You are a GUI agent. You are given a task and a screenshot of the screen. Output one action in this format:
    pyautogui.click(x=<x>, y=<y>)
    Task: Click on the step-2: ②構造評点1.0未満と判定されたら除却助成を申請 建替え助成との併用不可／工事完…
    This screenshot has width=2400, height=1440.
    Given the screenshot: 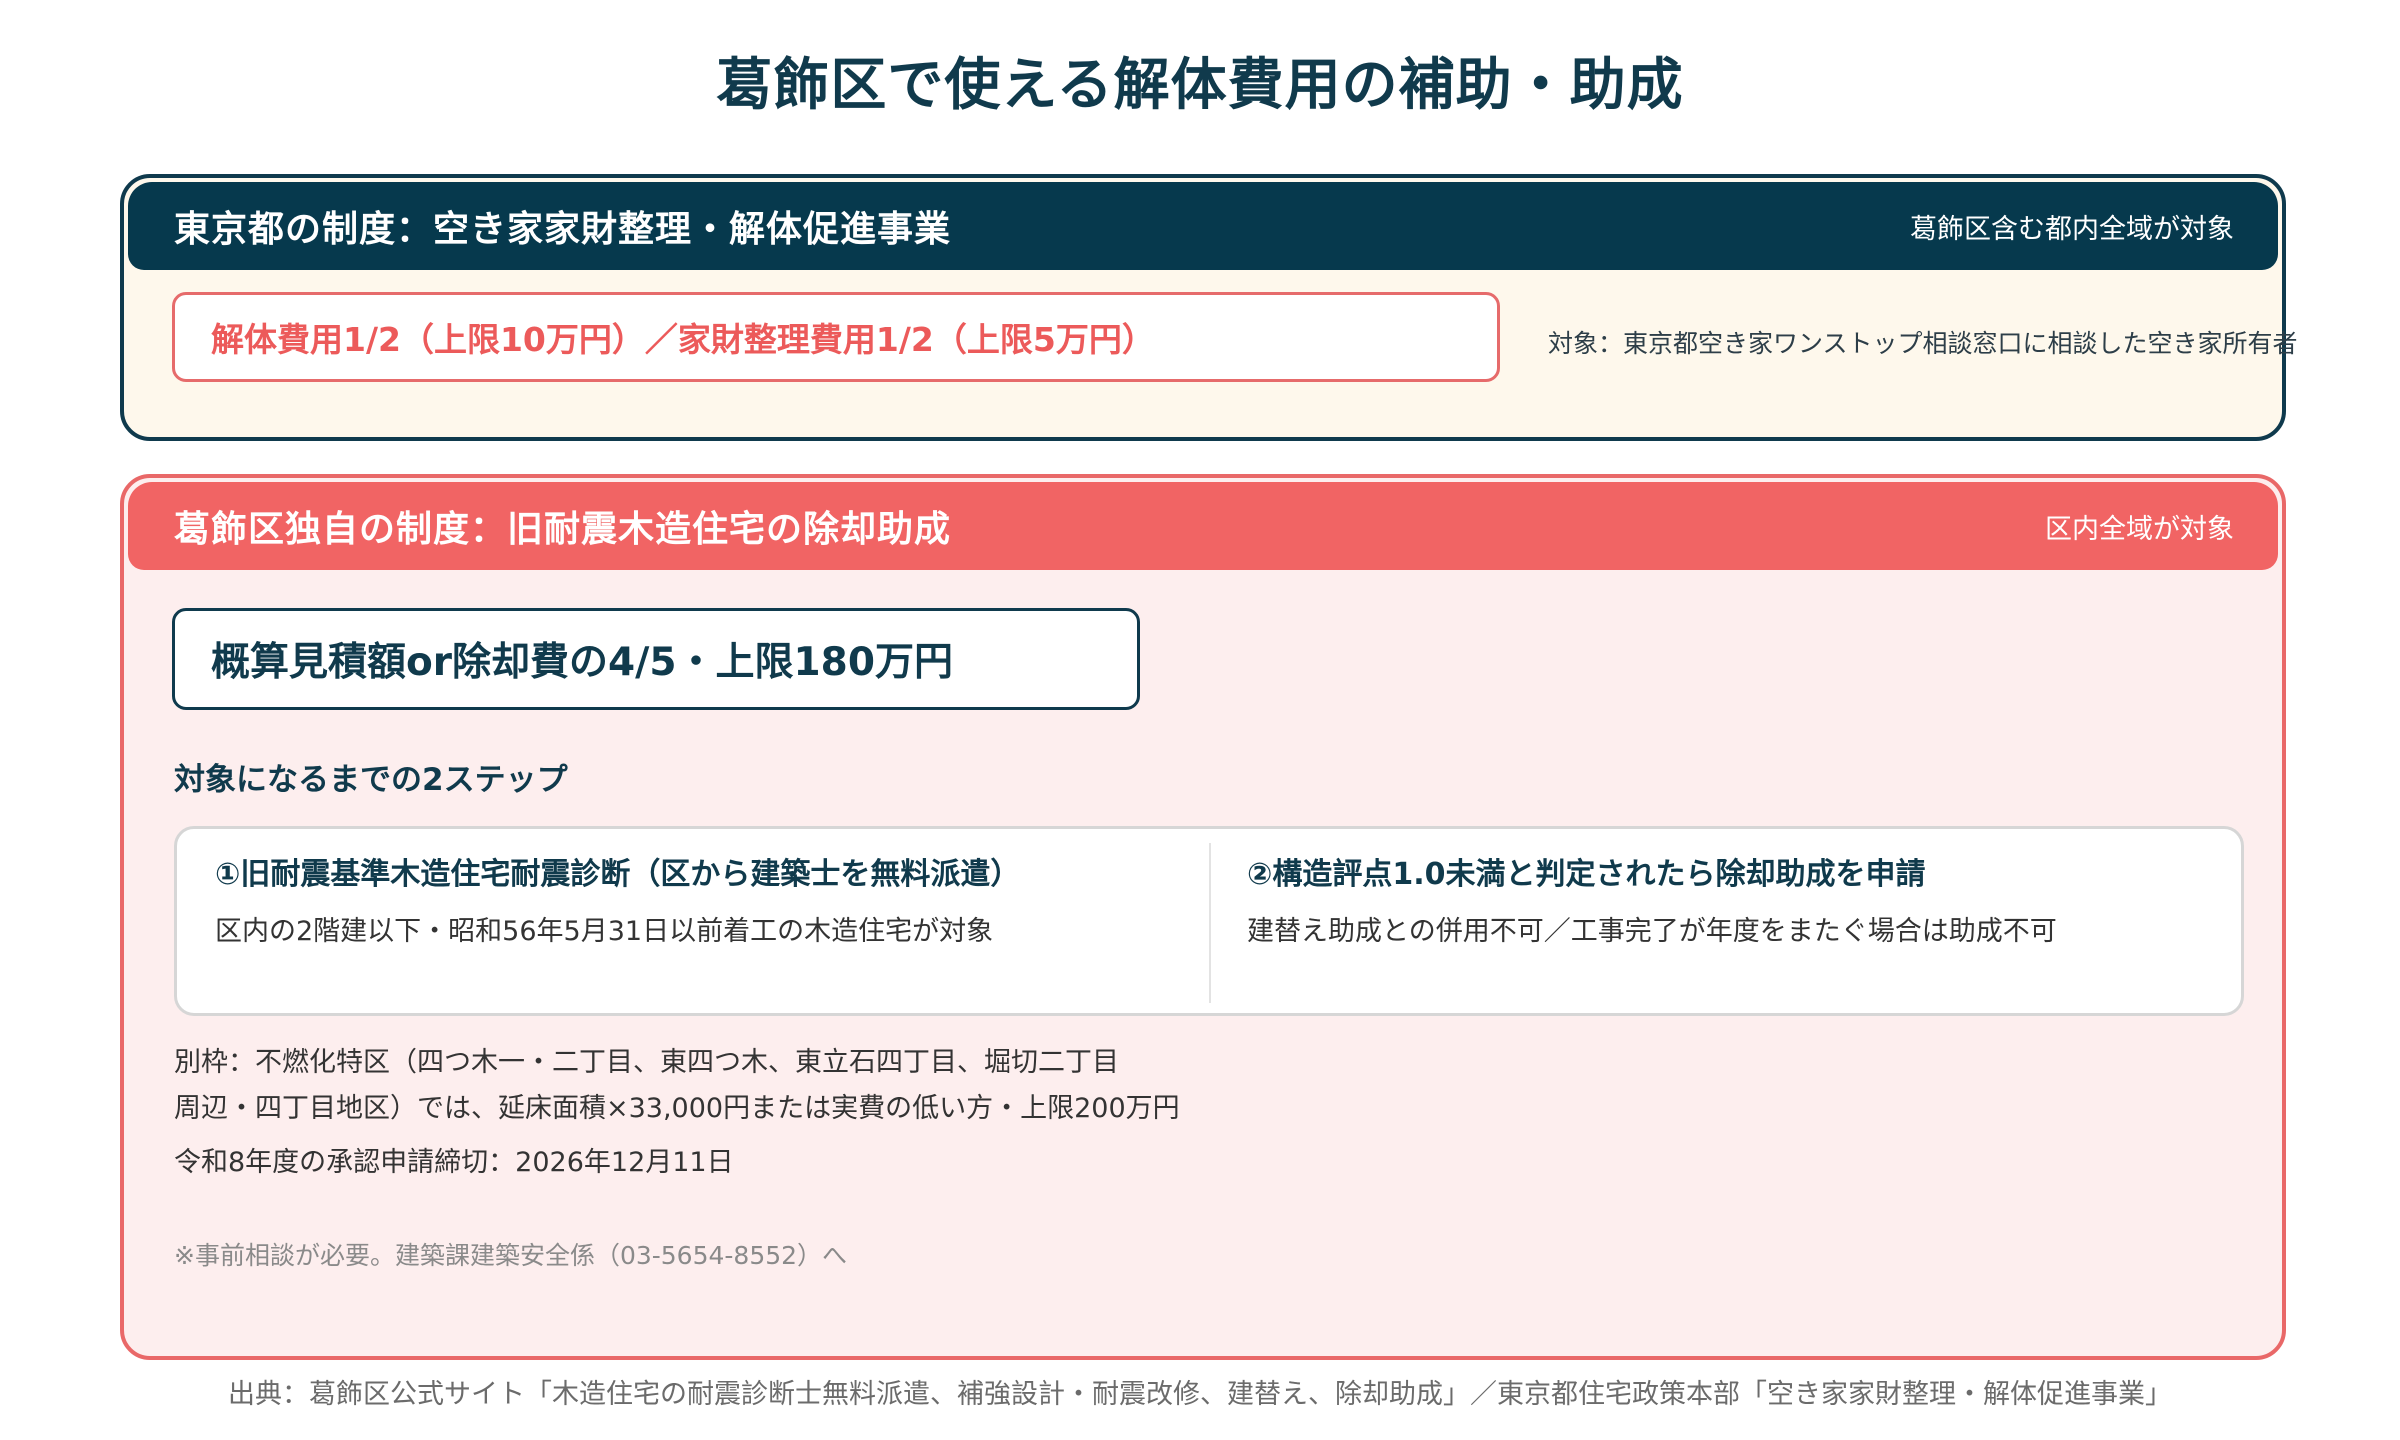 What is the action you would take?
    pyautogui.click(x=1652, y=898)
    